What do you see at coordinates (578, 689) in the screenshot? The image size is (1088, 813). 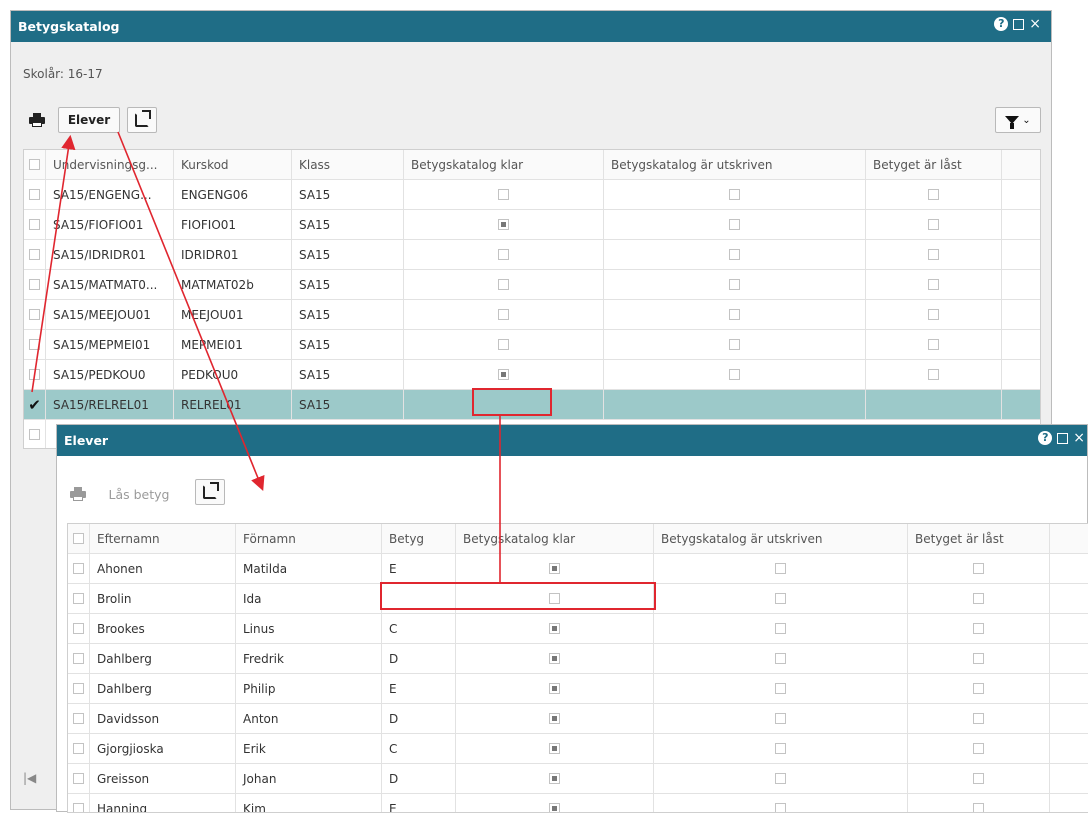 I see `table-row: Dahlberg Philip E` at bounding box center [578, 689].